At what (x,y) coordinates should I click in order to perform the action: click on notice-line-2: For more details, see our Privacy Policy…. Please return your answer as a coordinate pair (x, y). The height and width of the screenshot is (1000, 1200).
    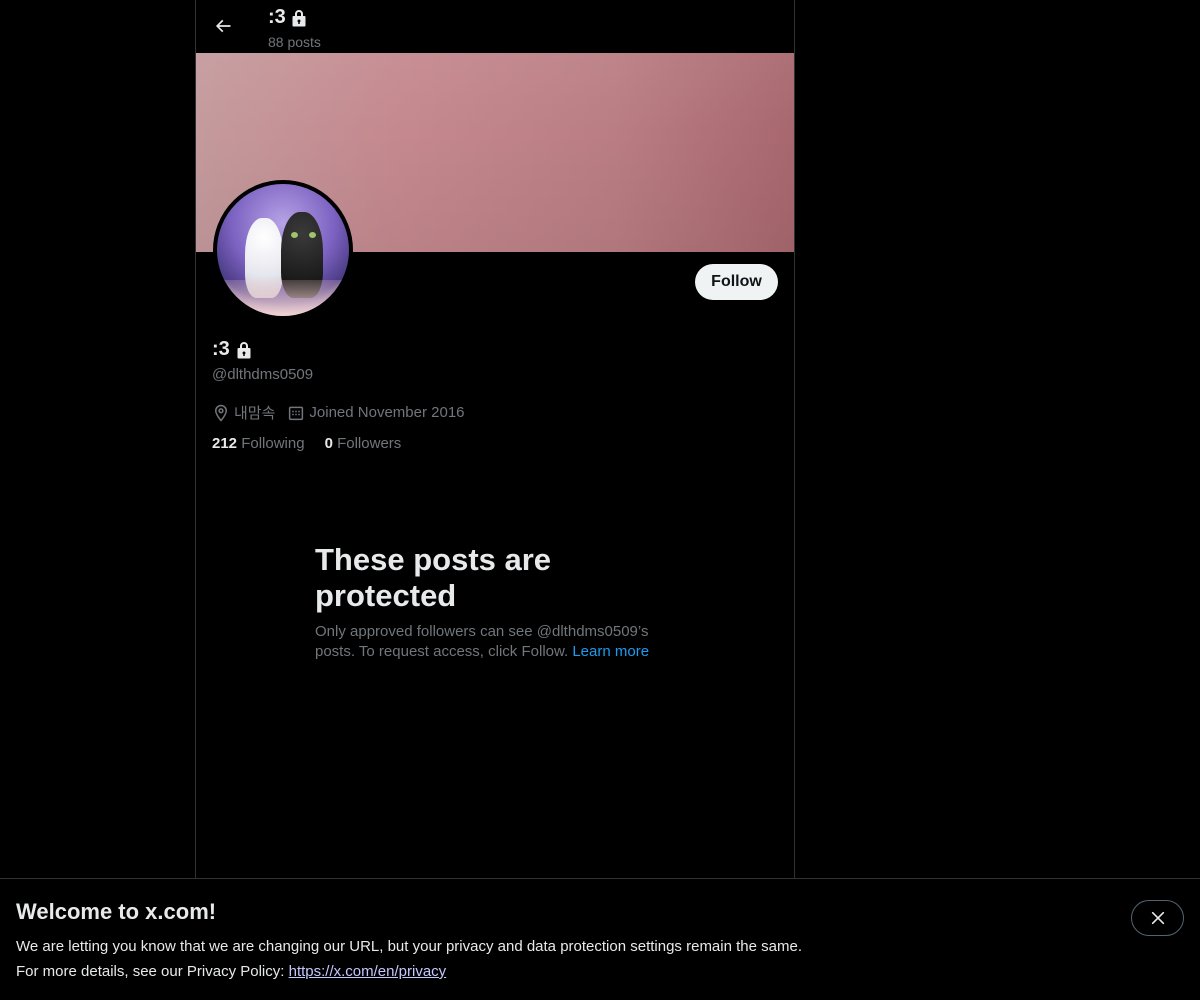
    Looking at the image, I should click on (231, 971).